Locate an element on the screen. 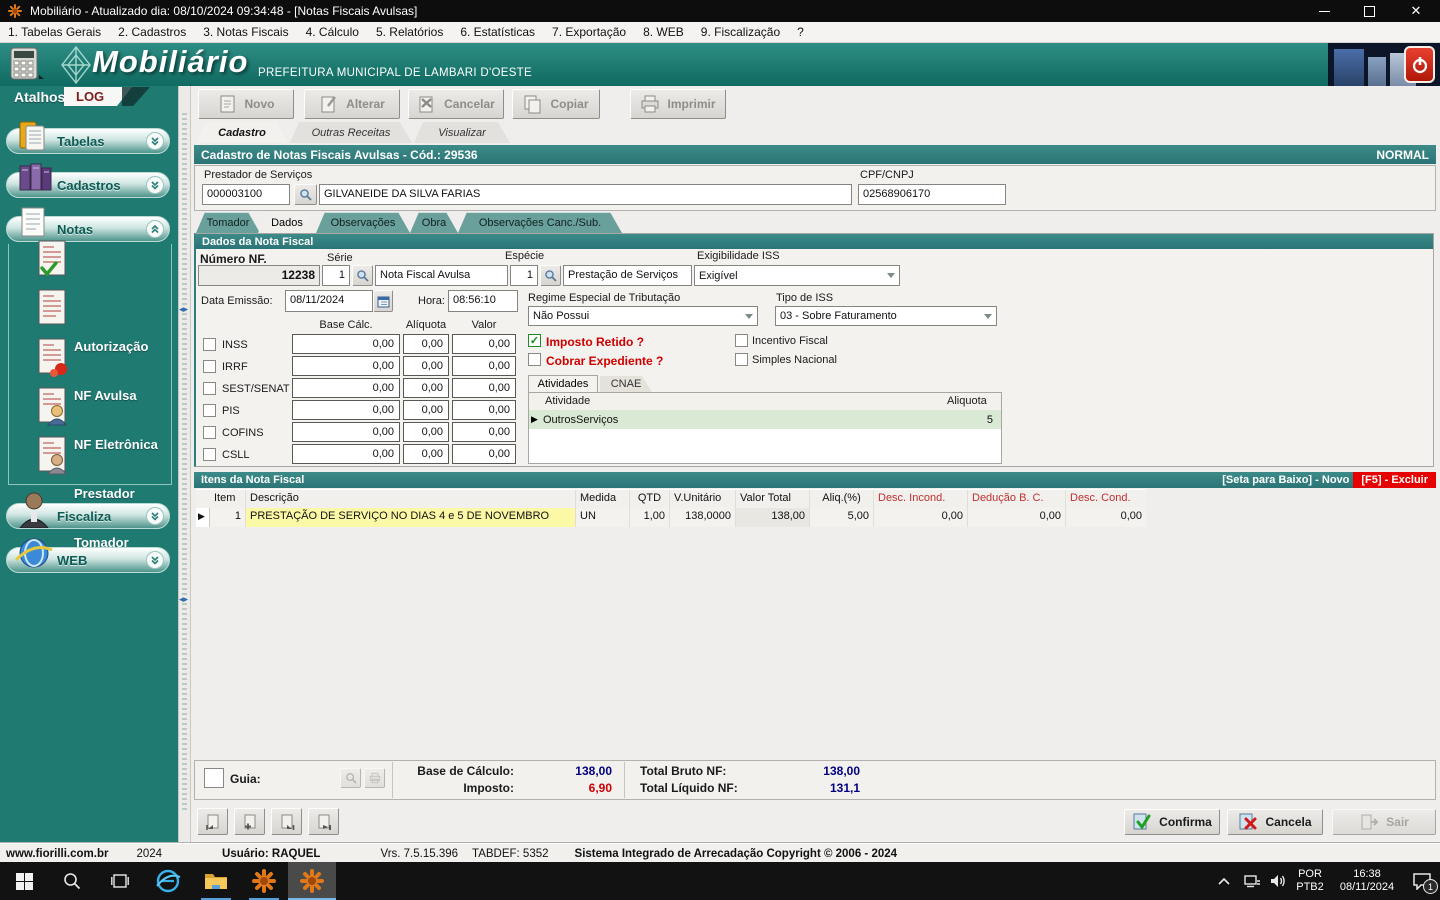  tab-obra: Obra is located at coordinates (434, 222).